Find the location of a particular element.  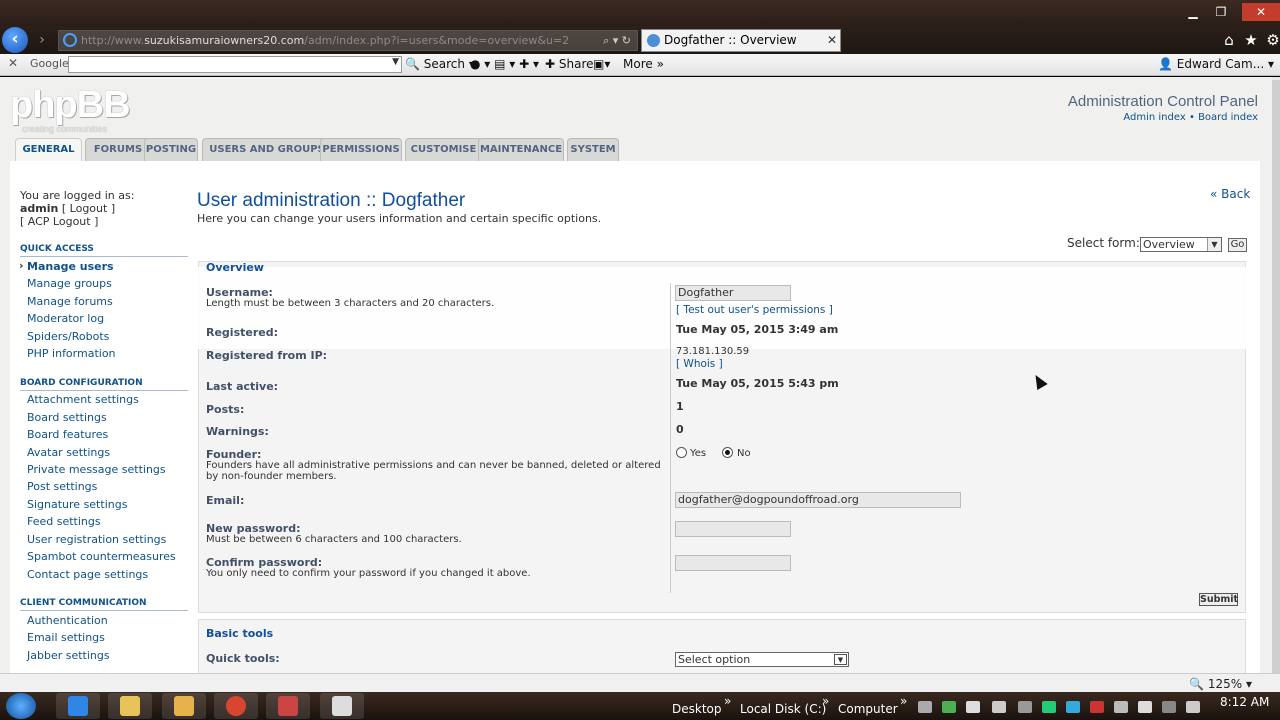

taskbar-mail is located at coordinates (184, 706).